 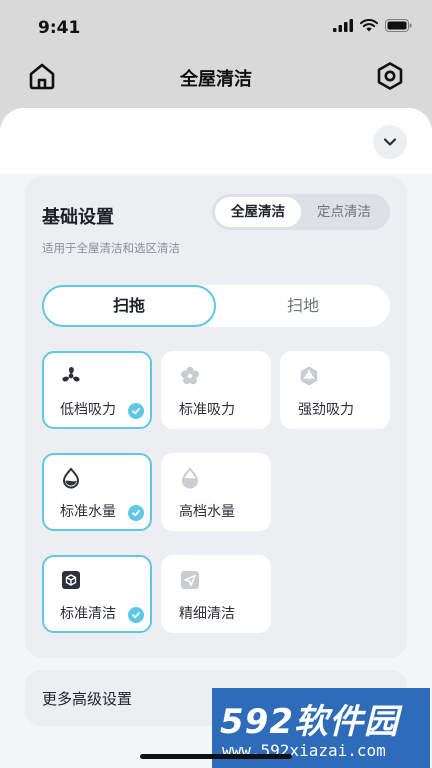 What do you see at coordinates (97, 492) in the screenshot?
I see `water-option-standard: 标准水量` at bounding box center [97, 492].